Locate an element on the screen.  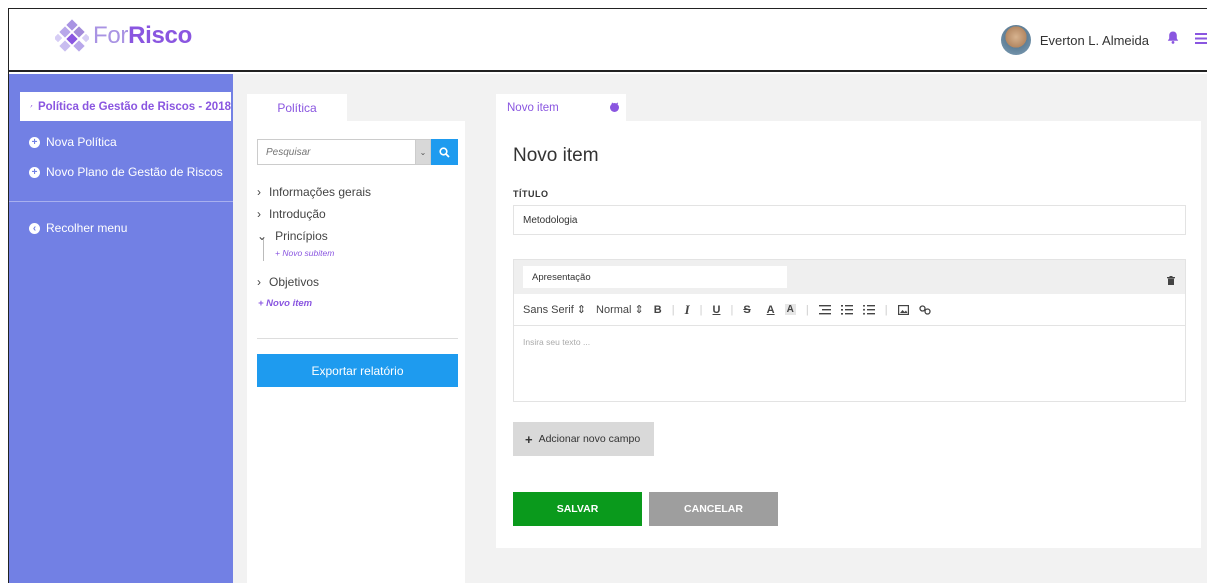
section-header: Apresentação is located at coordinates (849, 277).